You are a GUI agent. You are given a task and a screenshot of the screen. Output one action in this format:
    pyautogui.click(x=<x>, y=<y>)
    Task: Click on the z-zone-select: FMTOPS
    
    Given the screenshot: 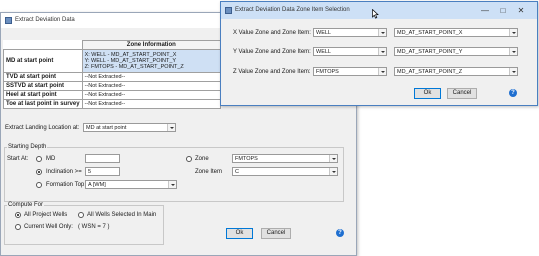 What is the action you would take?
    pyautogui.click(x=350, y=71)
    